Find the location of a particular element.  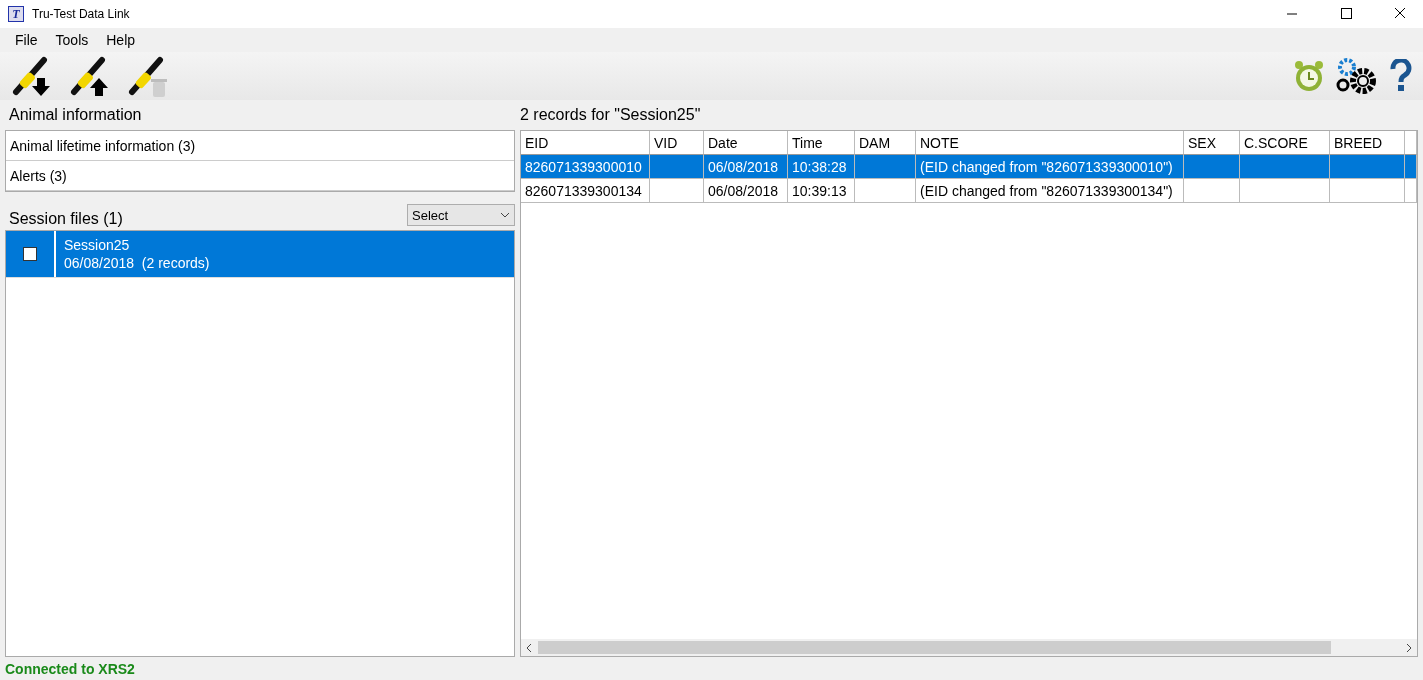

menu-item: File is located at coordinates (26, 40).